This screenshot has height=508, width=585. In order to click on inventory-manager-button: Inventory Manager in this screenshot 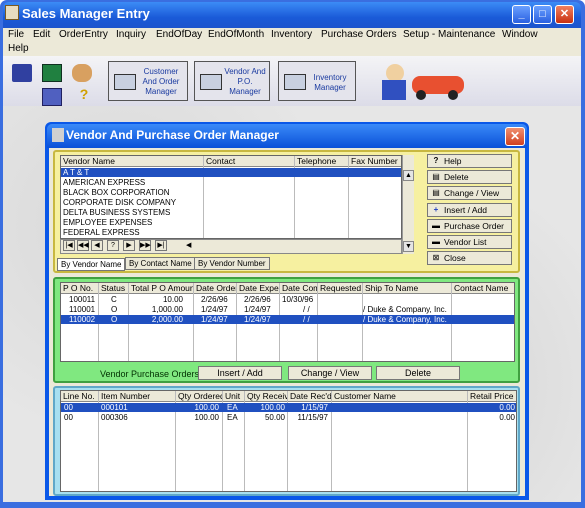, I will do `click(317, 81)`.